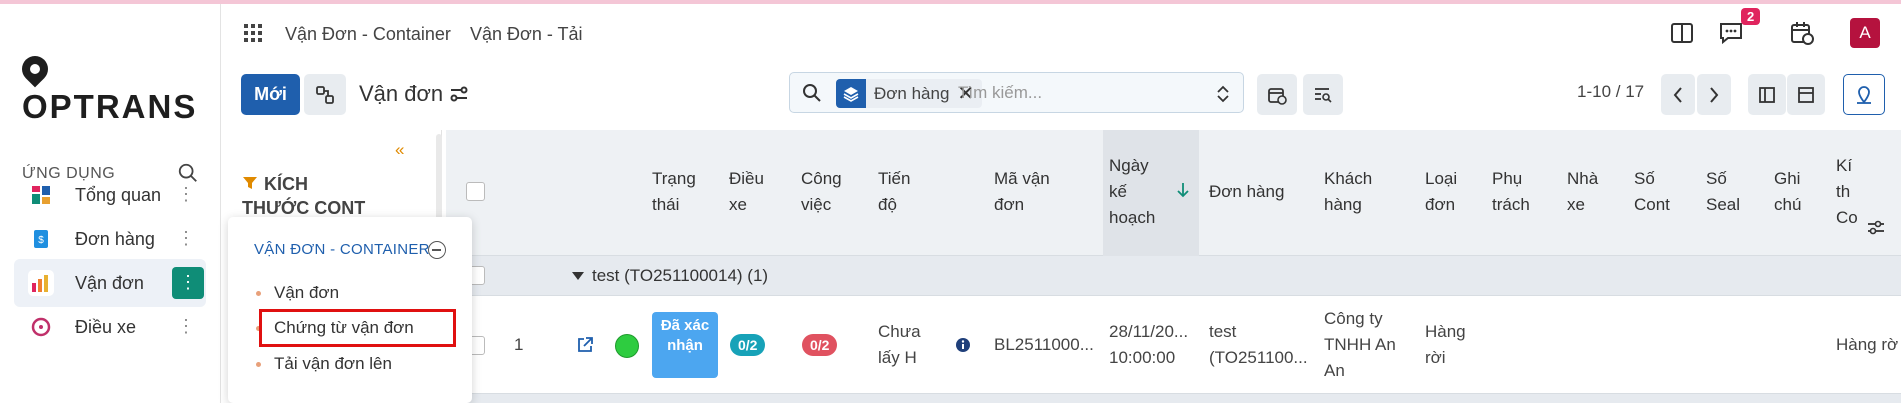  Describe the element at coordinates (1796, 192) in the screenshot. I see `col-note: Ghi chú` at that location.